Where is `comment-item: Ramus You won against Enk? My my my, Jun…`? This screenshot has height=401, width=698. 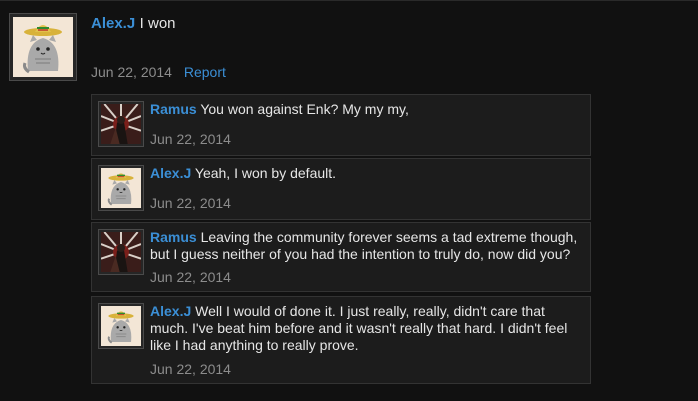 comment-item: Ramus You won against Enk? My my my, Jun… is located at coordinates (341, 125).